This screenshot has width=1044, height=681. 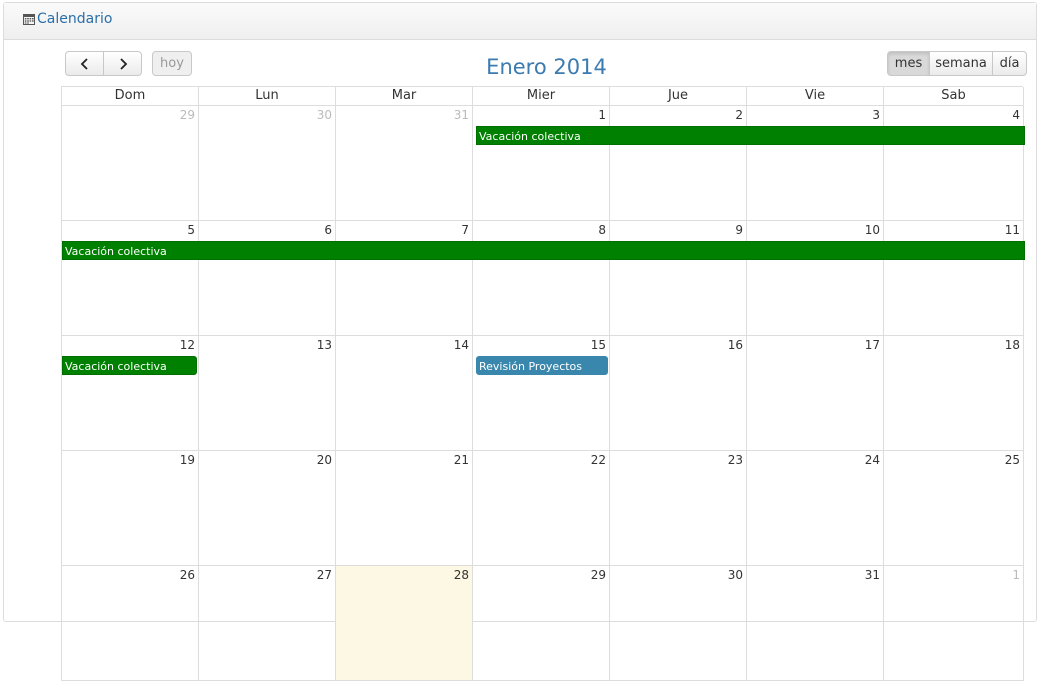 What do you see at coordinates (739, 115) in the screenshot?
I see `day-number: 2` at bounding box center [739, 115].